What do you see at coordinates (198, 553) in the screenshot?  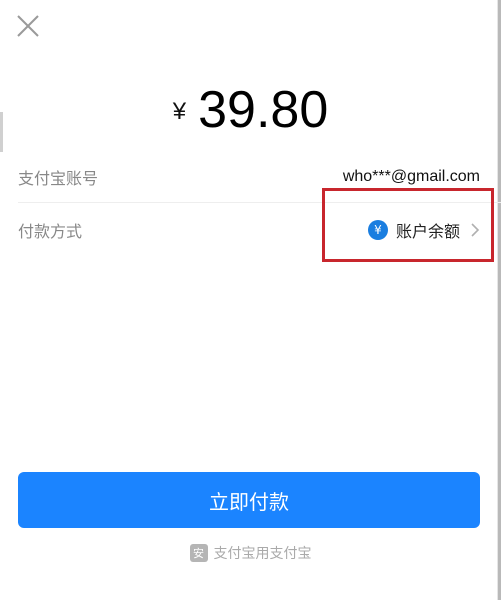 I see `shield-icon: 安` at bounding box center [198, 553].